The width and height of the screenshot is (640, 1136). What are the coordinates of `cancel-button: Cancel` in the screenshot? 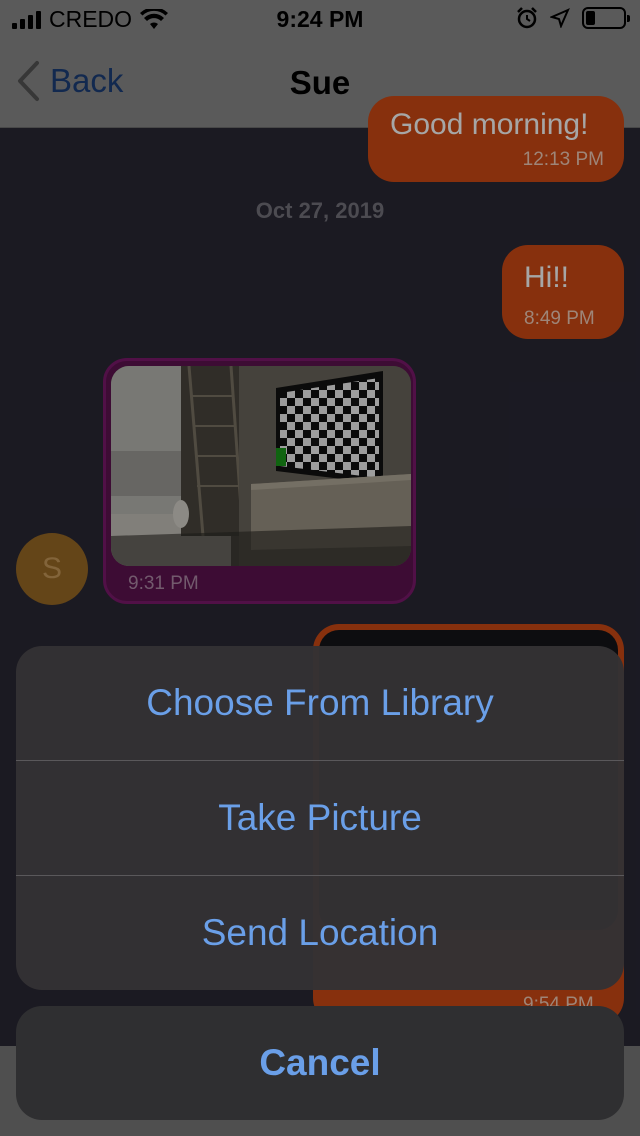 It's located at (320, 1063).